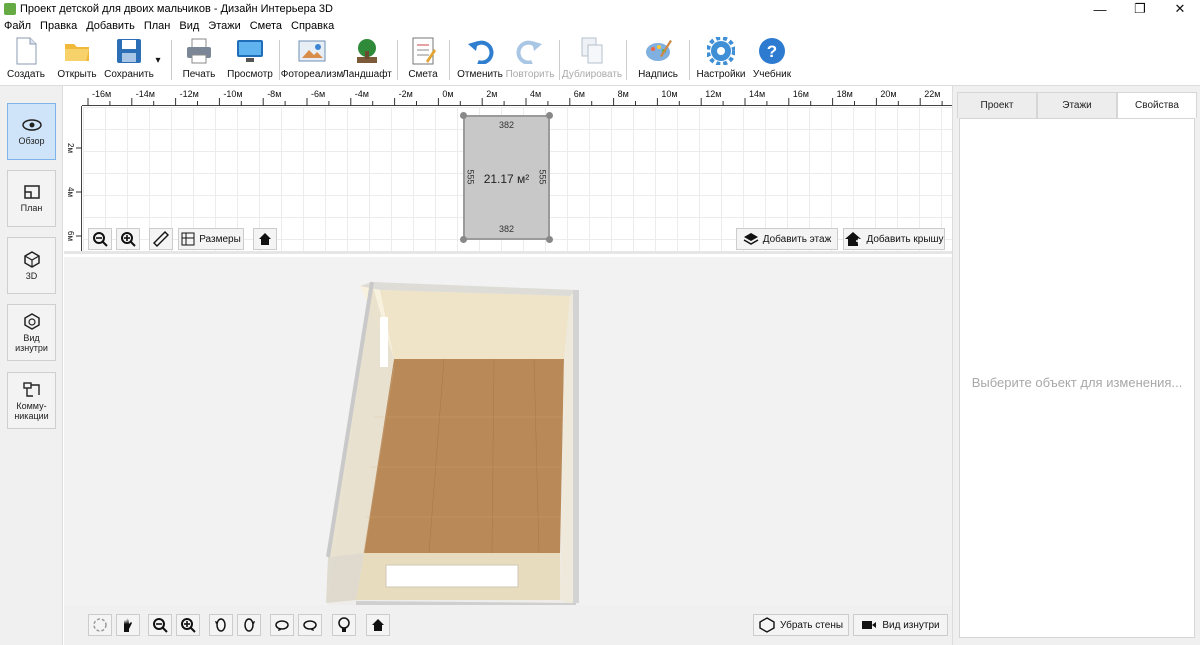 Image resolution: width=1200 pixels, height=645 pixels. What do you see at coordinates (129, 51) in the screenshot?
I see `floppy-icon` at bounding box center [129, 51].